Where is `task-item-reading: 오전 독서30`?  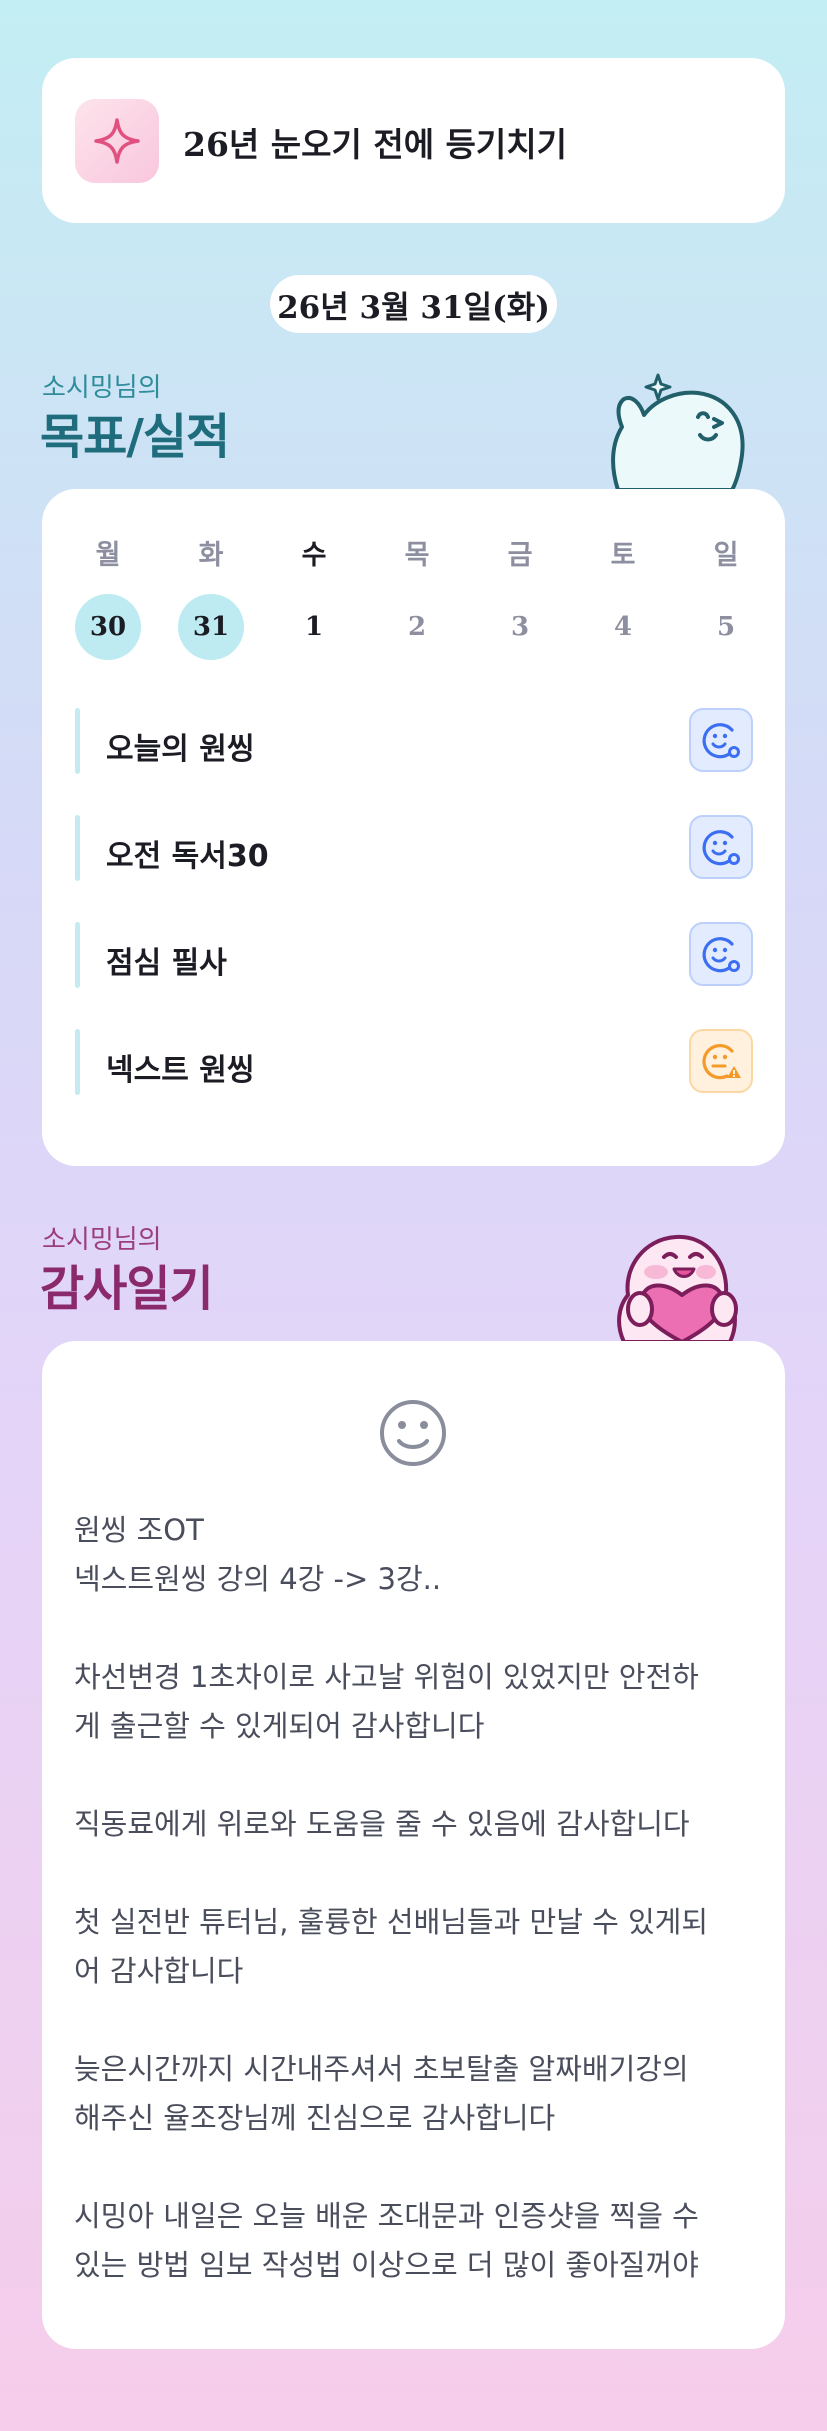 task-item-reading: 오전 독서30 is located at coordinates (414, 848).